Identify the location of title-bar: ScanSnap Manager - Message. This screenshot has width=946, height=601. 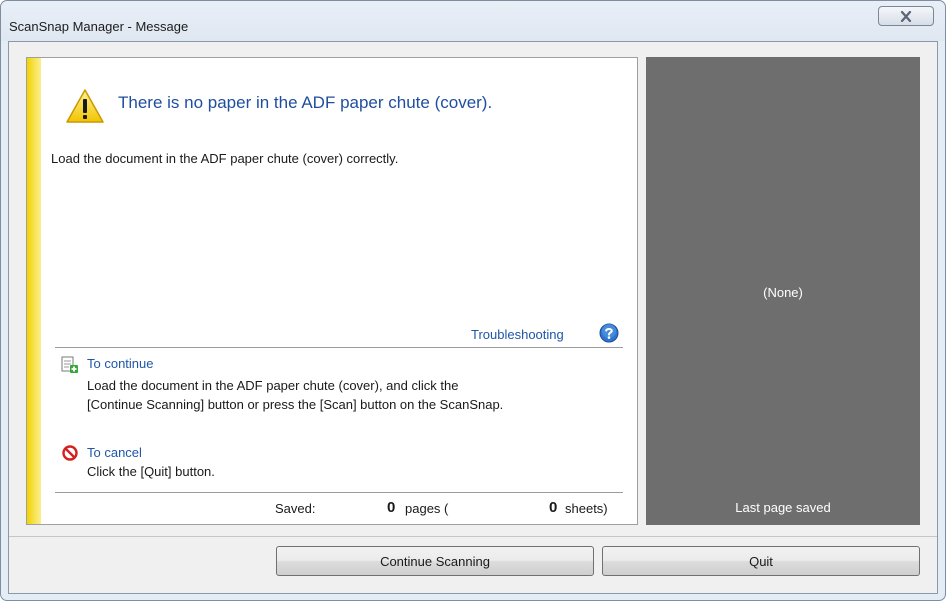
(473, 21).